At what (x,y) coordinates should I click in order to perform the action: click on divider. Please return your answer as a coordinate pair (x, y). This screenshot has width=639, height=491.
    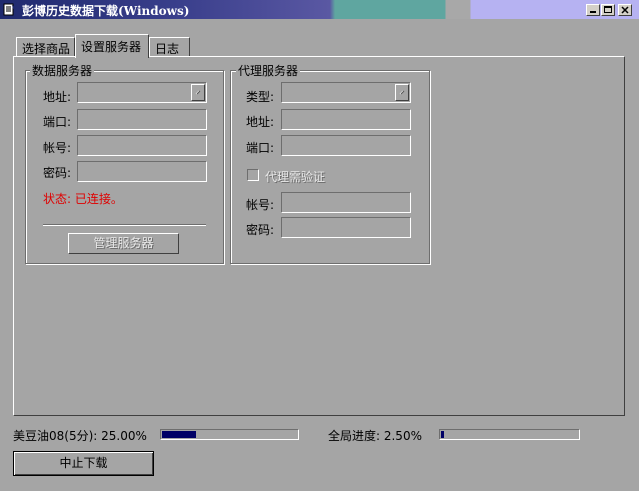
    Looking at the image, I should click on (124, 225).